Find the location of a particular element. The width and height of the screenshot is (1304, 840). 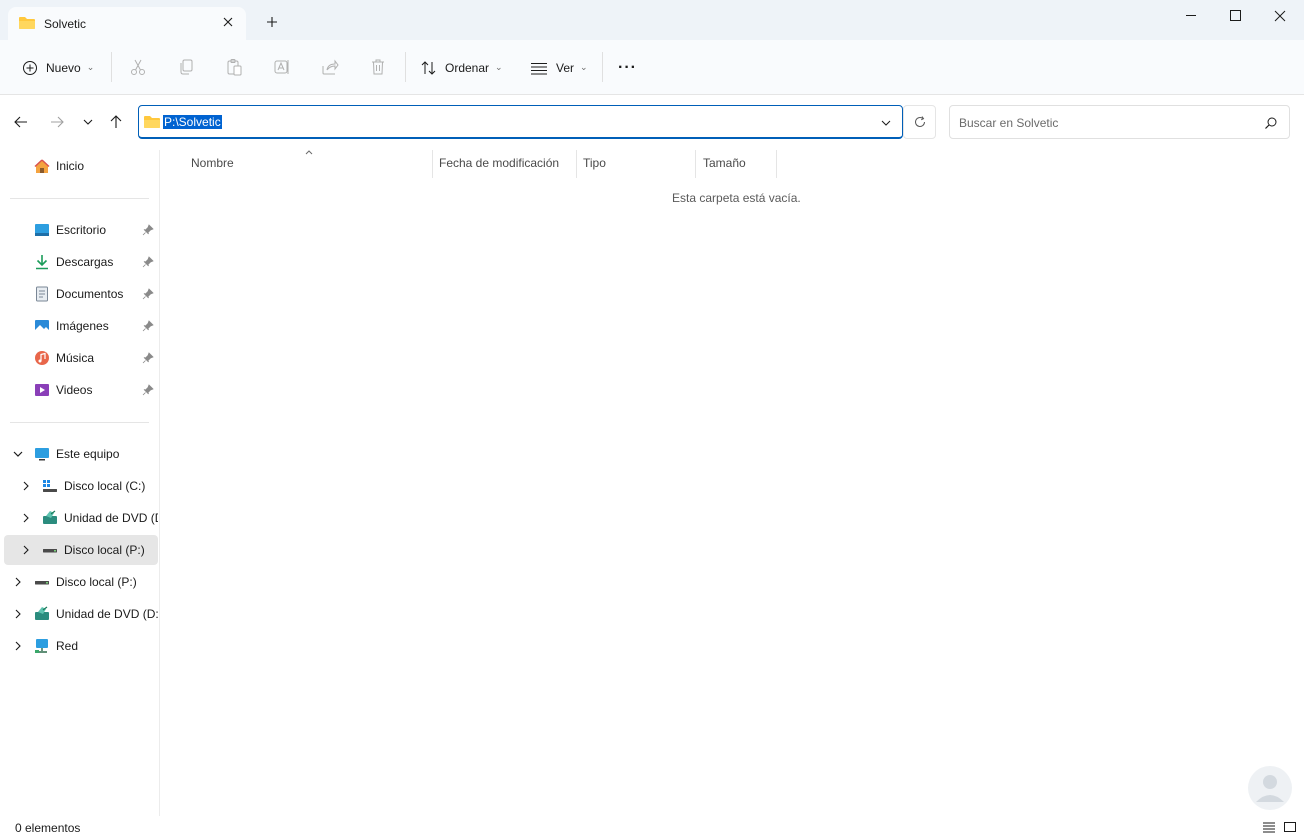

search-icon is located at coordinates (1271, 123).